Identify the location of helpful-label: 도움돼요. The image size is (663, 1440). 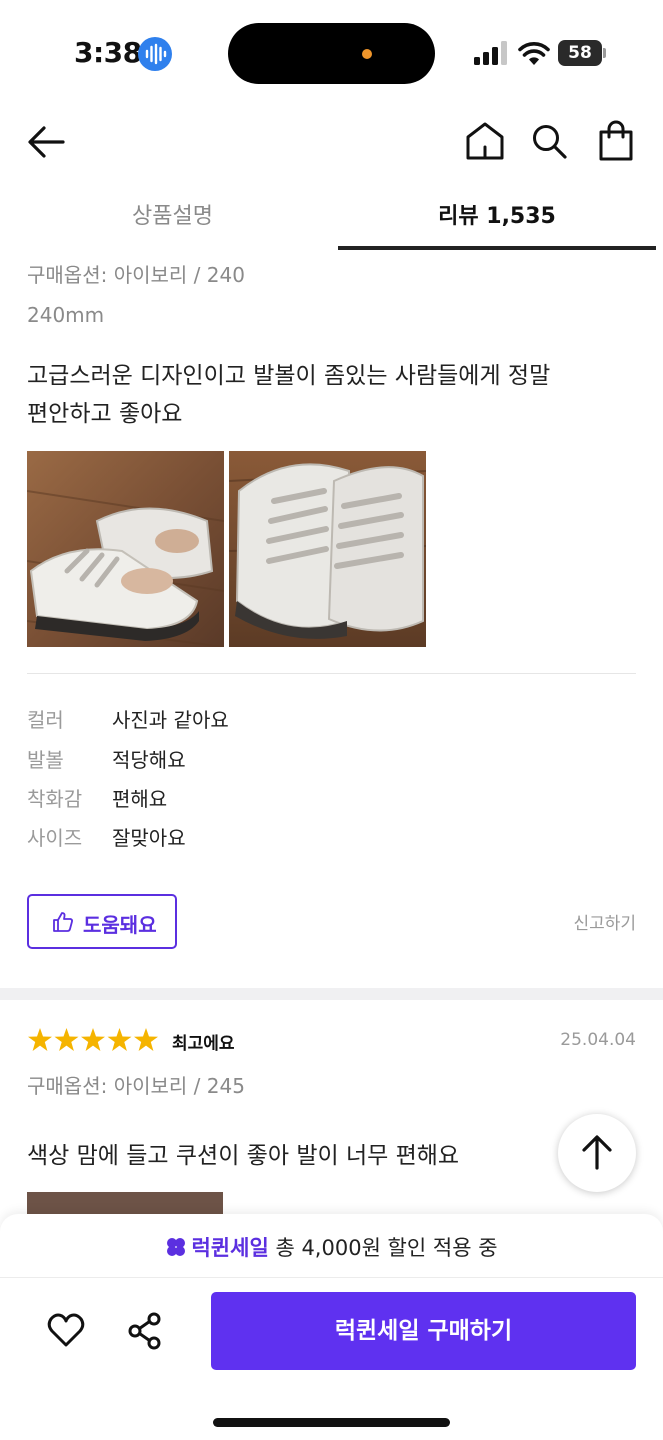
(120, 925).